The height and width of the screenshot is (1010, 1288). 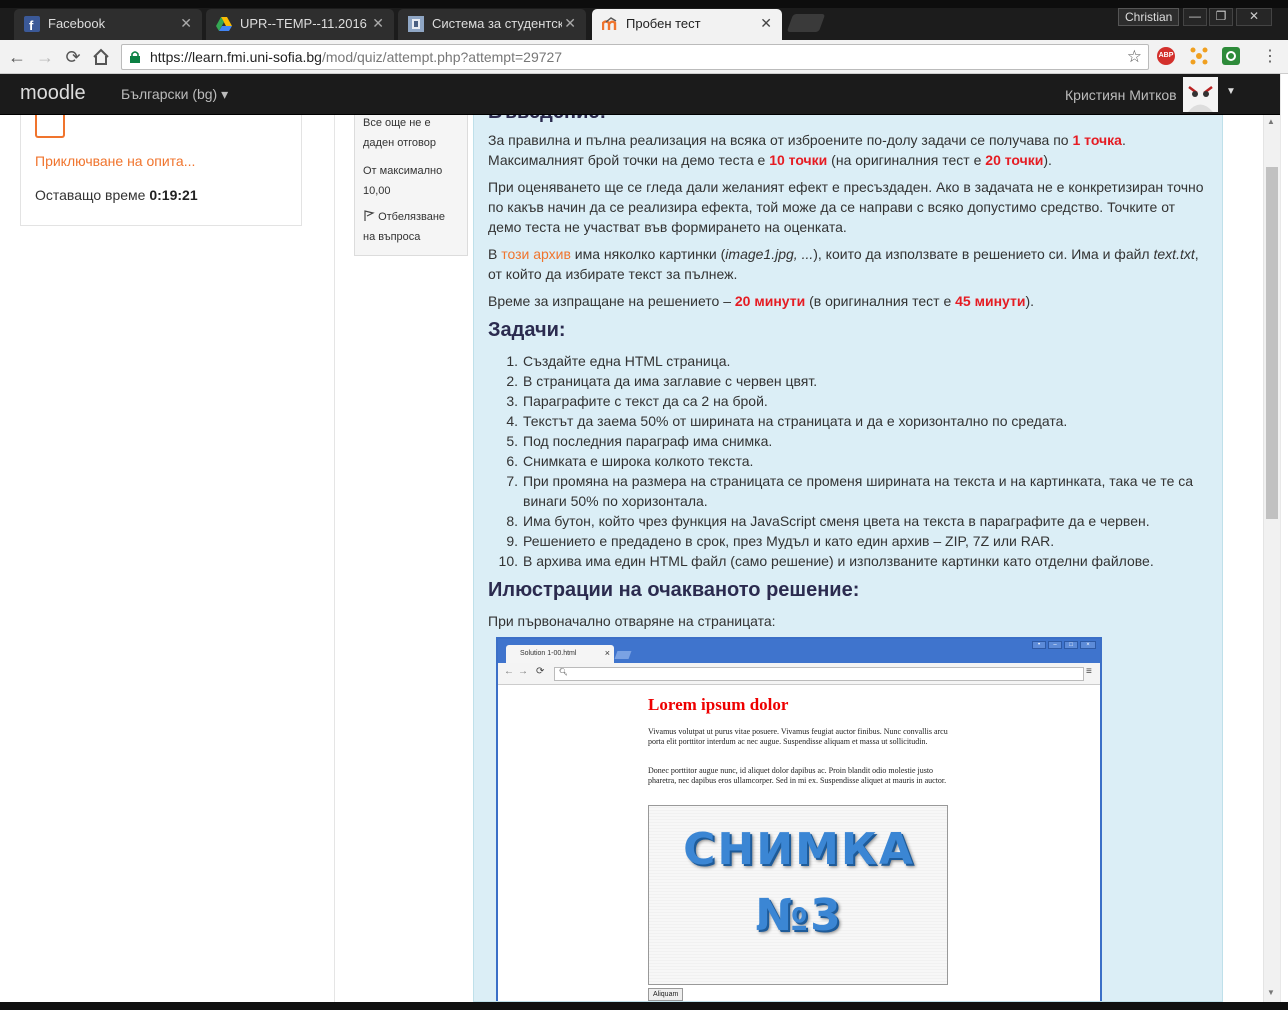 What do you see at coordinates (224, 24) in the screenshot?
I see `google-drive-icon` at bounding box center [224, 24].